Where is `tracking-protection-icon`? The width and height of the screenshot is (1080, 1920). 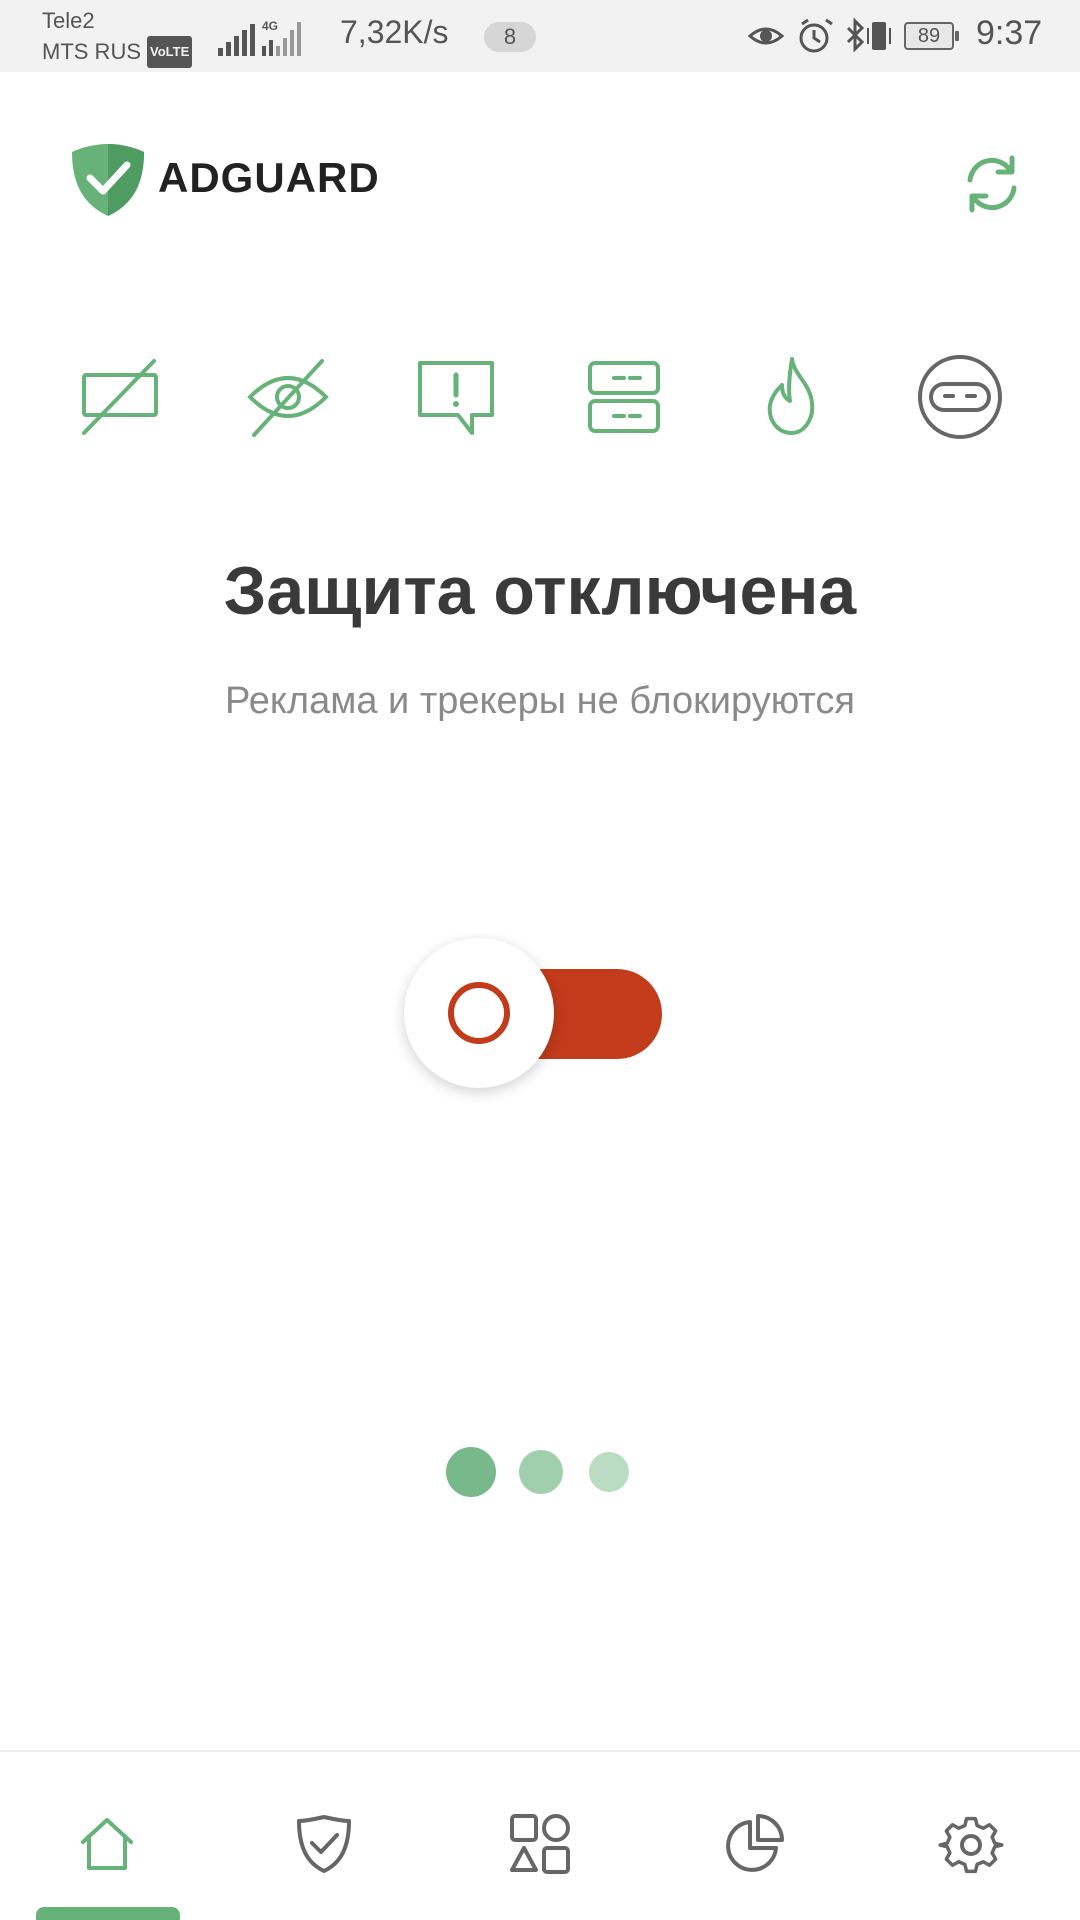 tracking-protection-icon is located at coordinates (288, 398).